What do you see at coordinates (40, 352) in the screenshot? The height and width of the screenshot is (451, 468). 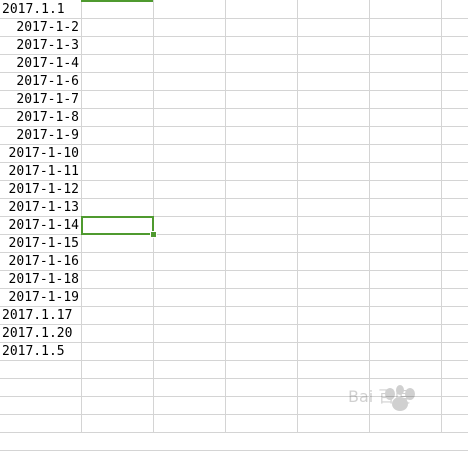 I see `cell-a20: 2017.1.5` at bounding box center [40, 352].